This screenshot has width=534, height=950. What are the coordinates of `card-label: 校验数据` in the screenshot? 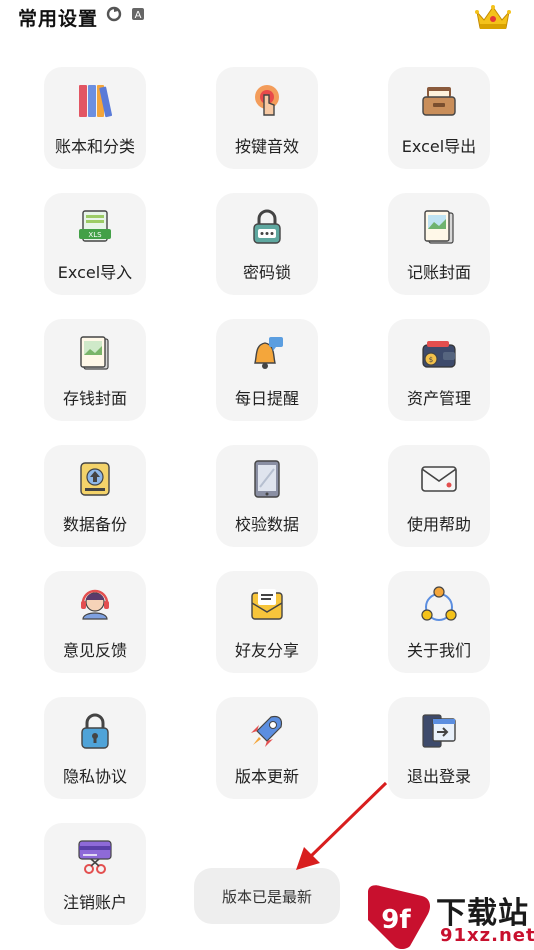 It's located at (266, 524).